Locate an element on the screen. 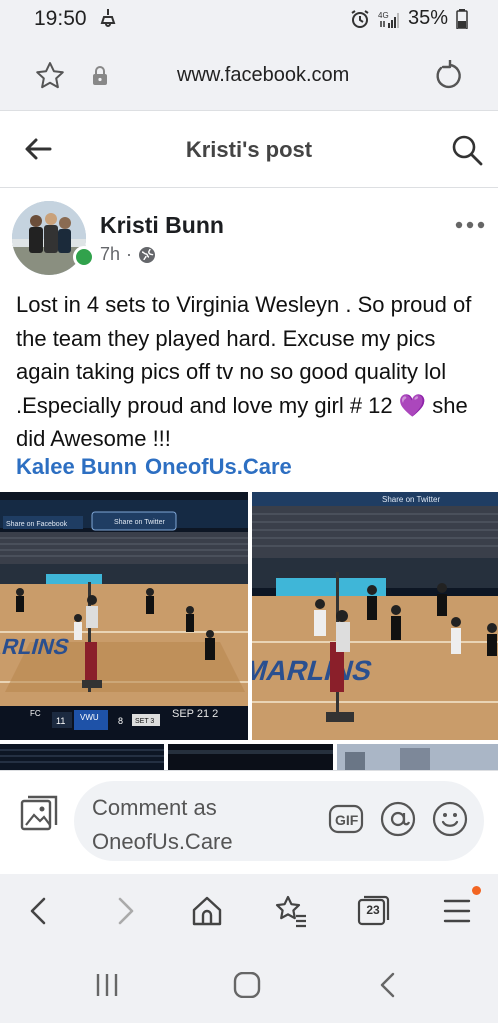 The image size is (498, 1023). score-a: 11 is located at coordinates (60, 721).